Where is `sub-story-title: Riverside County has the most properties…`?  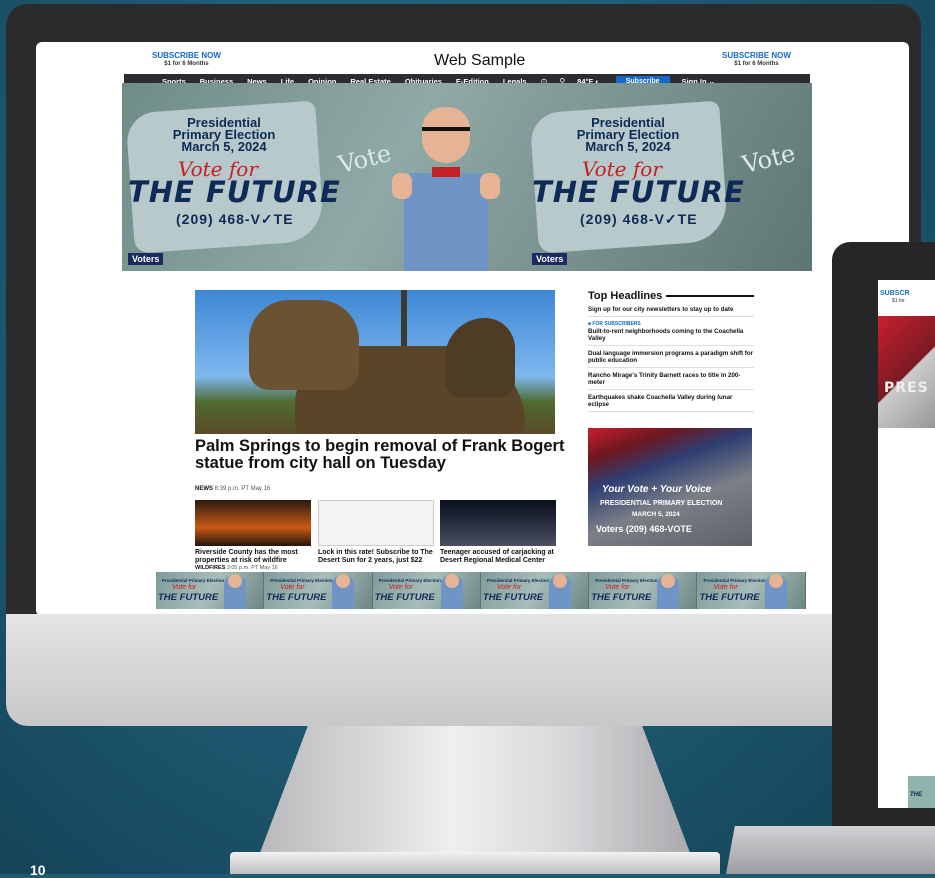 sub-story-title: Riverside County has the most properties… is located at coordinates (253, 557).